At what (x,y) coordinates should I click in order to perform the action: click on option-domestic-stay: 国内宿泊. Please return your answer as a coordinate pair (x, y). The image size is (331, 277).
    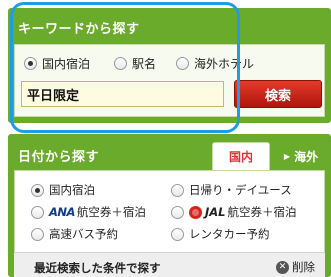
    Looking at the image, I should click on (63, 190).